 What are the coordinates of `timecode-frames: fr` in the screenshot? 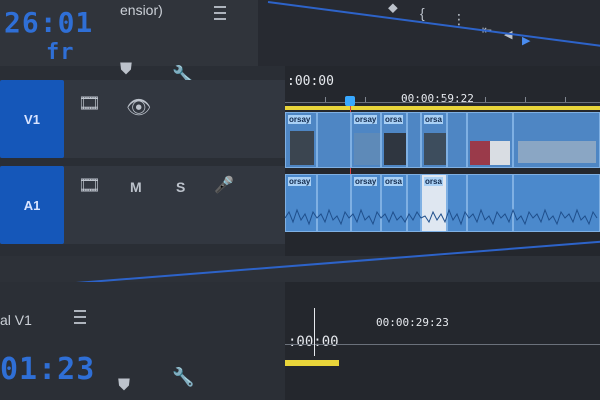 It's located at (60, 52).